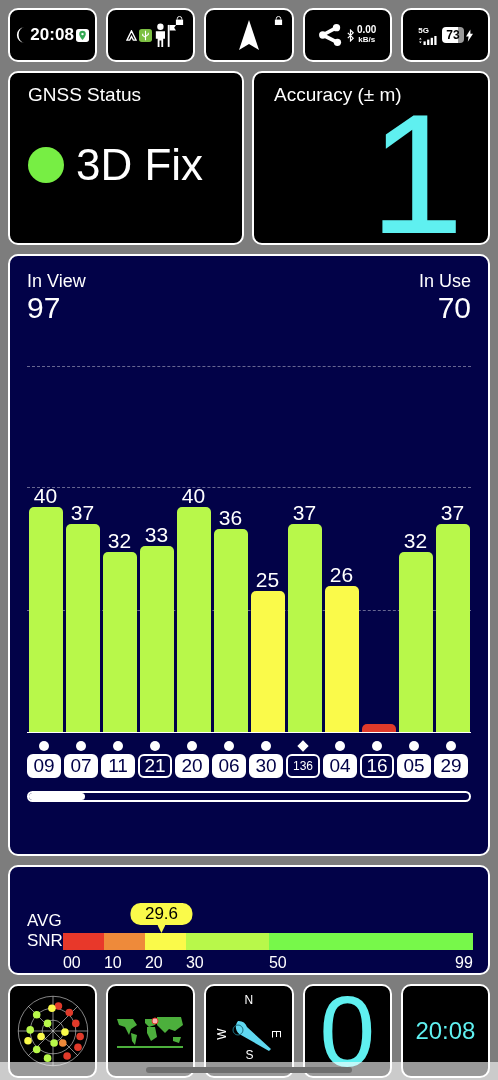 The image size is (498, 1080). Describe the element at coordinates (56, 281) in the screenshot. I see `in-view-label: In View` at that location.